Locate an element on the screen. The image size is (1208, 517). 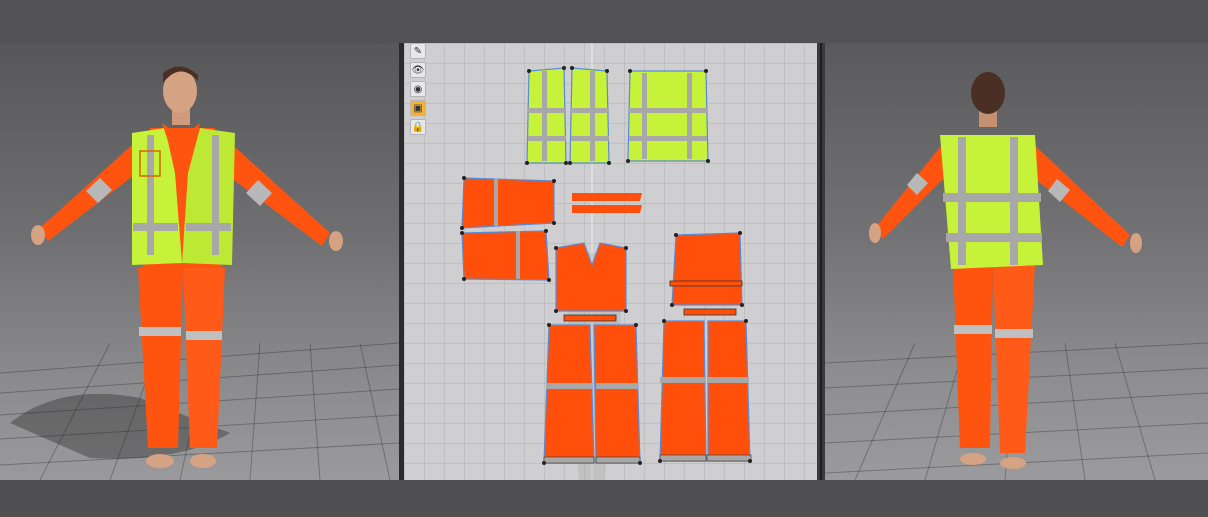
vest-back-pattern is located at coordinates (668, 116).